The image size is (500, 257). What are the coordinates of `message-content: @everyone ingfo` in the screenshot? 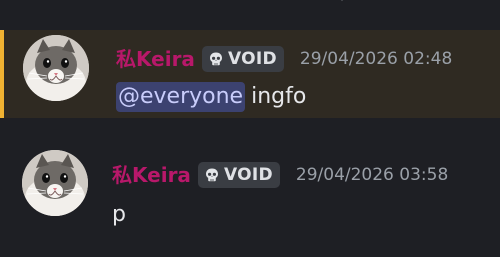 It's located at (211, 97).